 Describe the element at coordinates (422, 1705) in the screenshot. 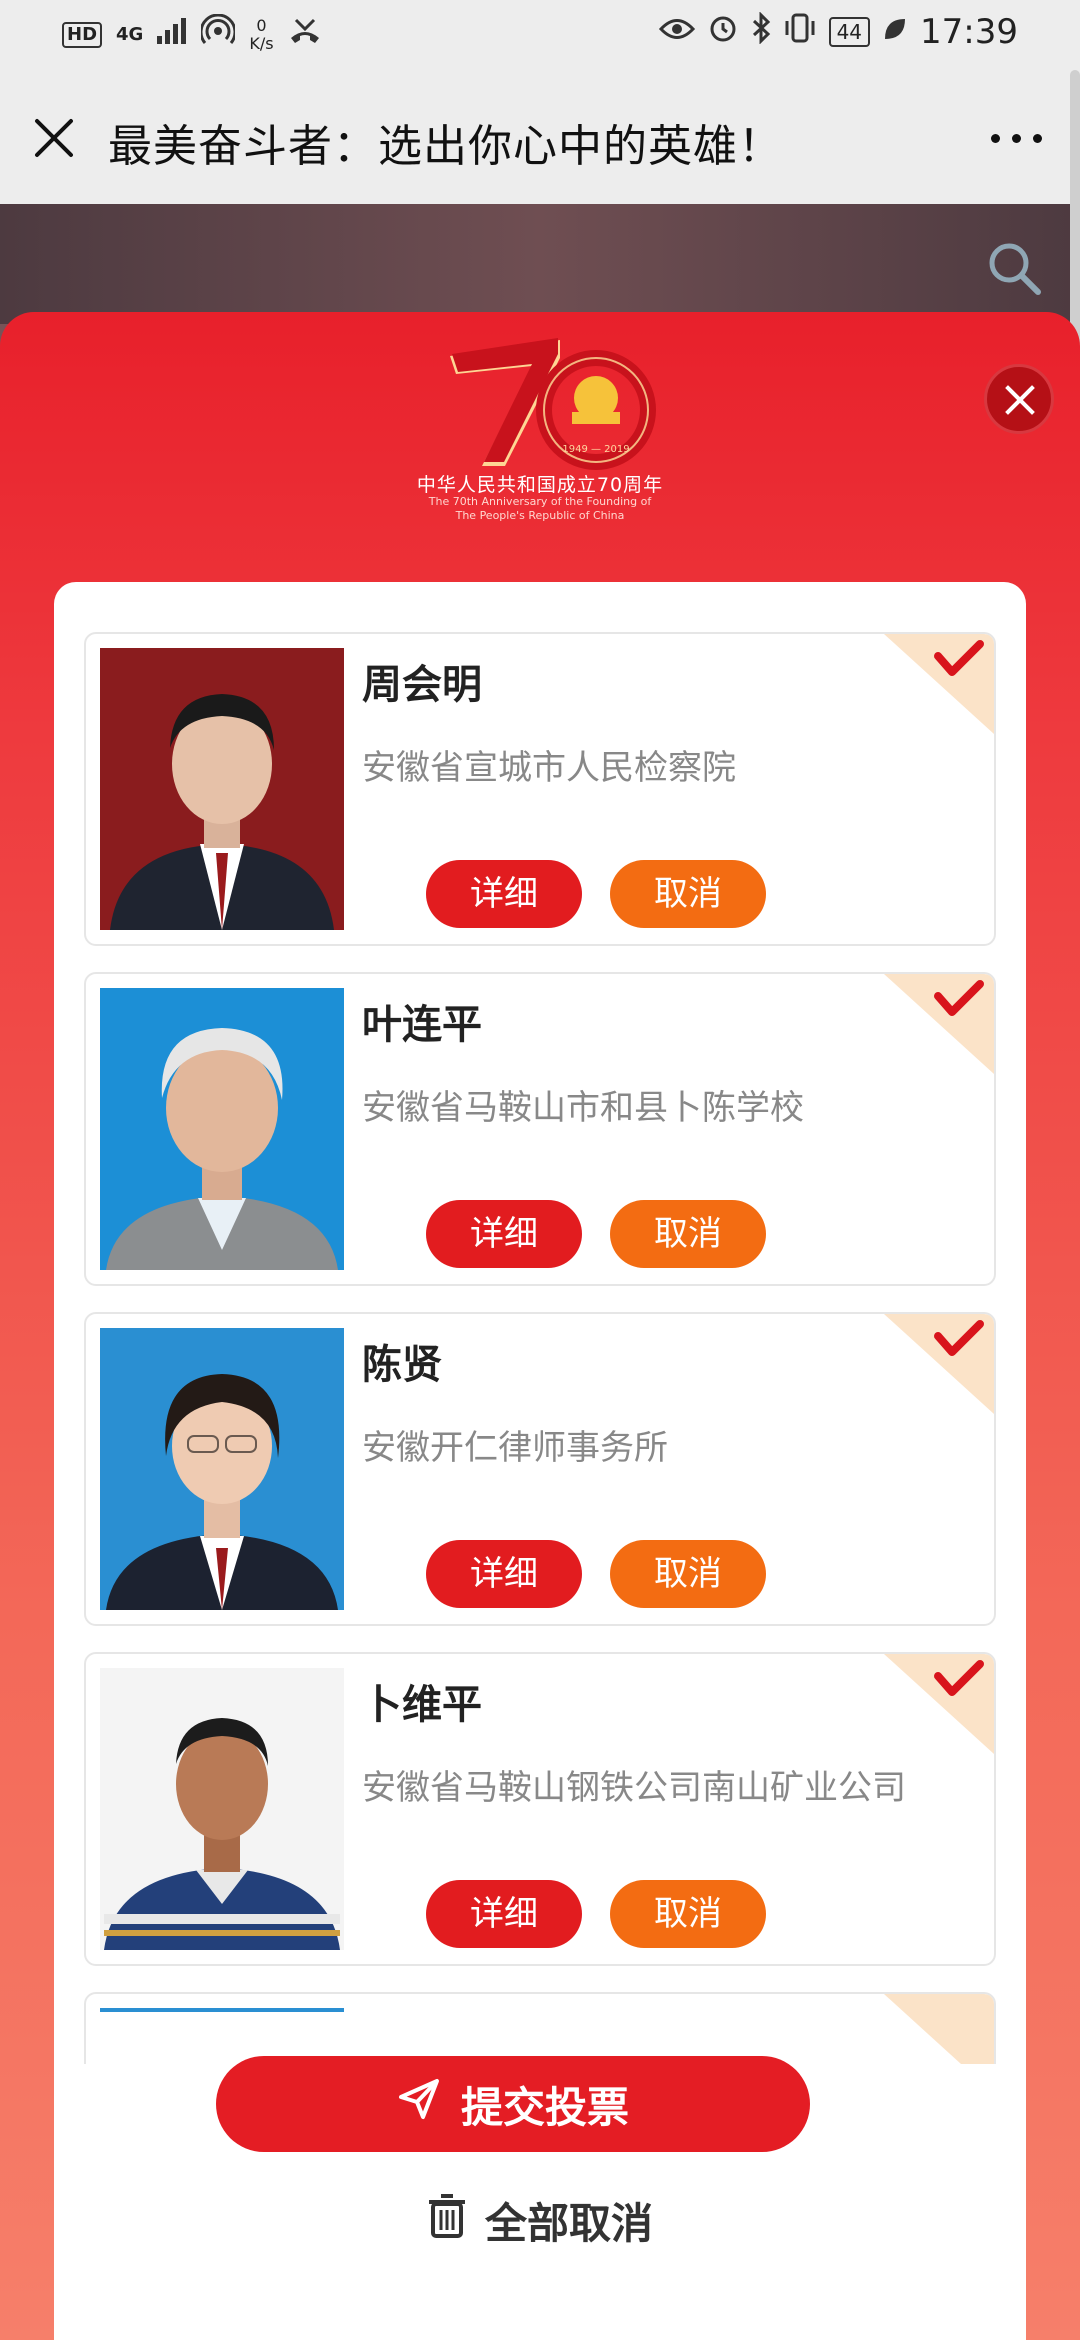

I see `candidate-name: 卜维平` at that location.